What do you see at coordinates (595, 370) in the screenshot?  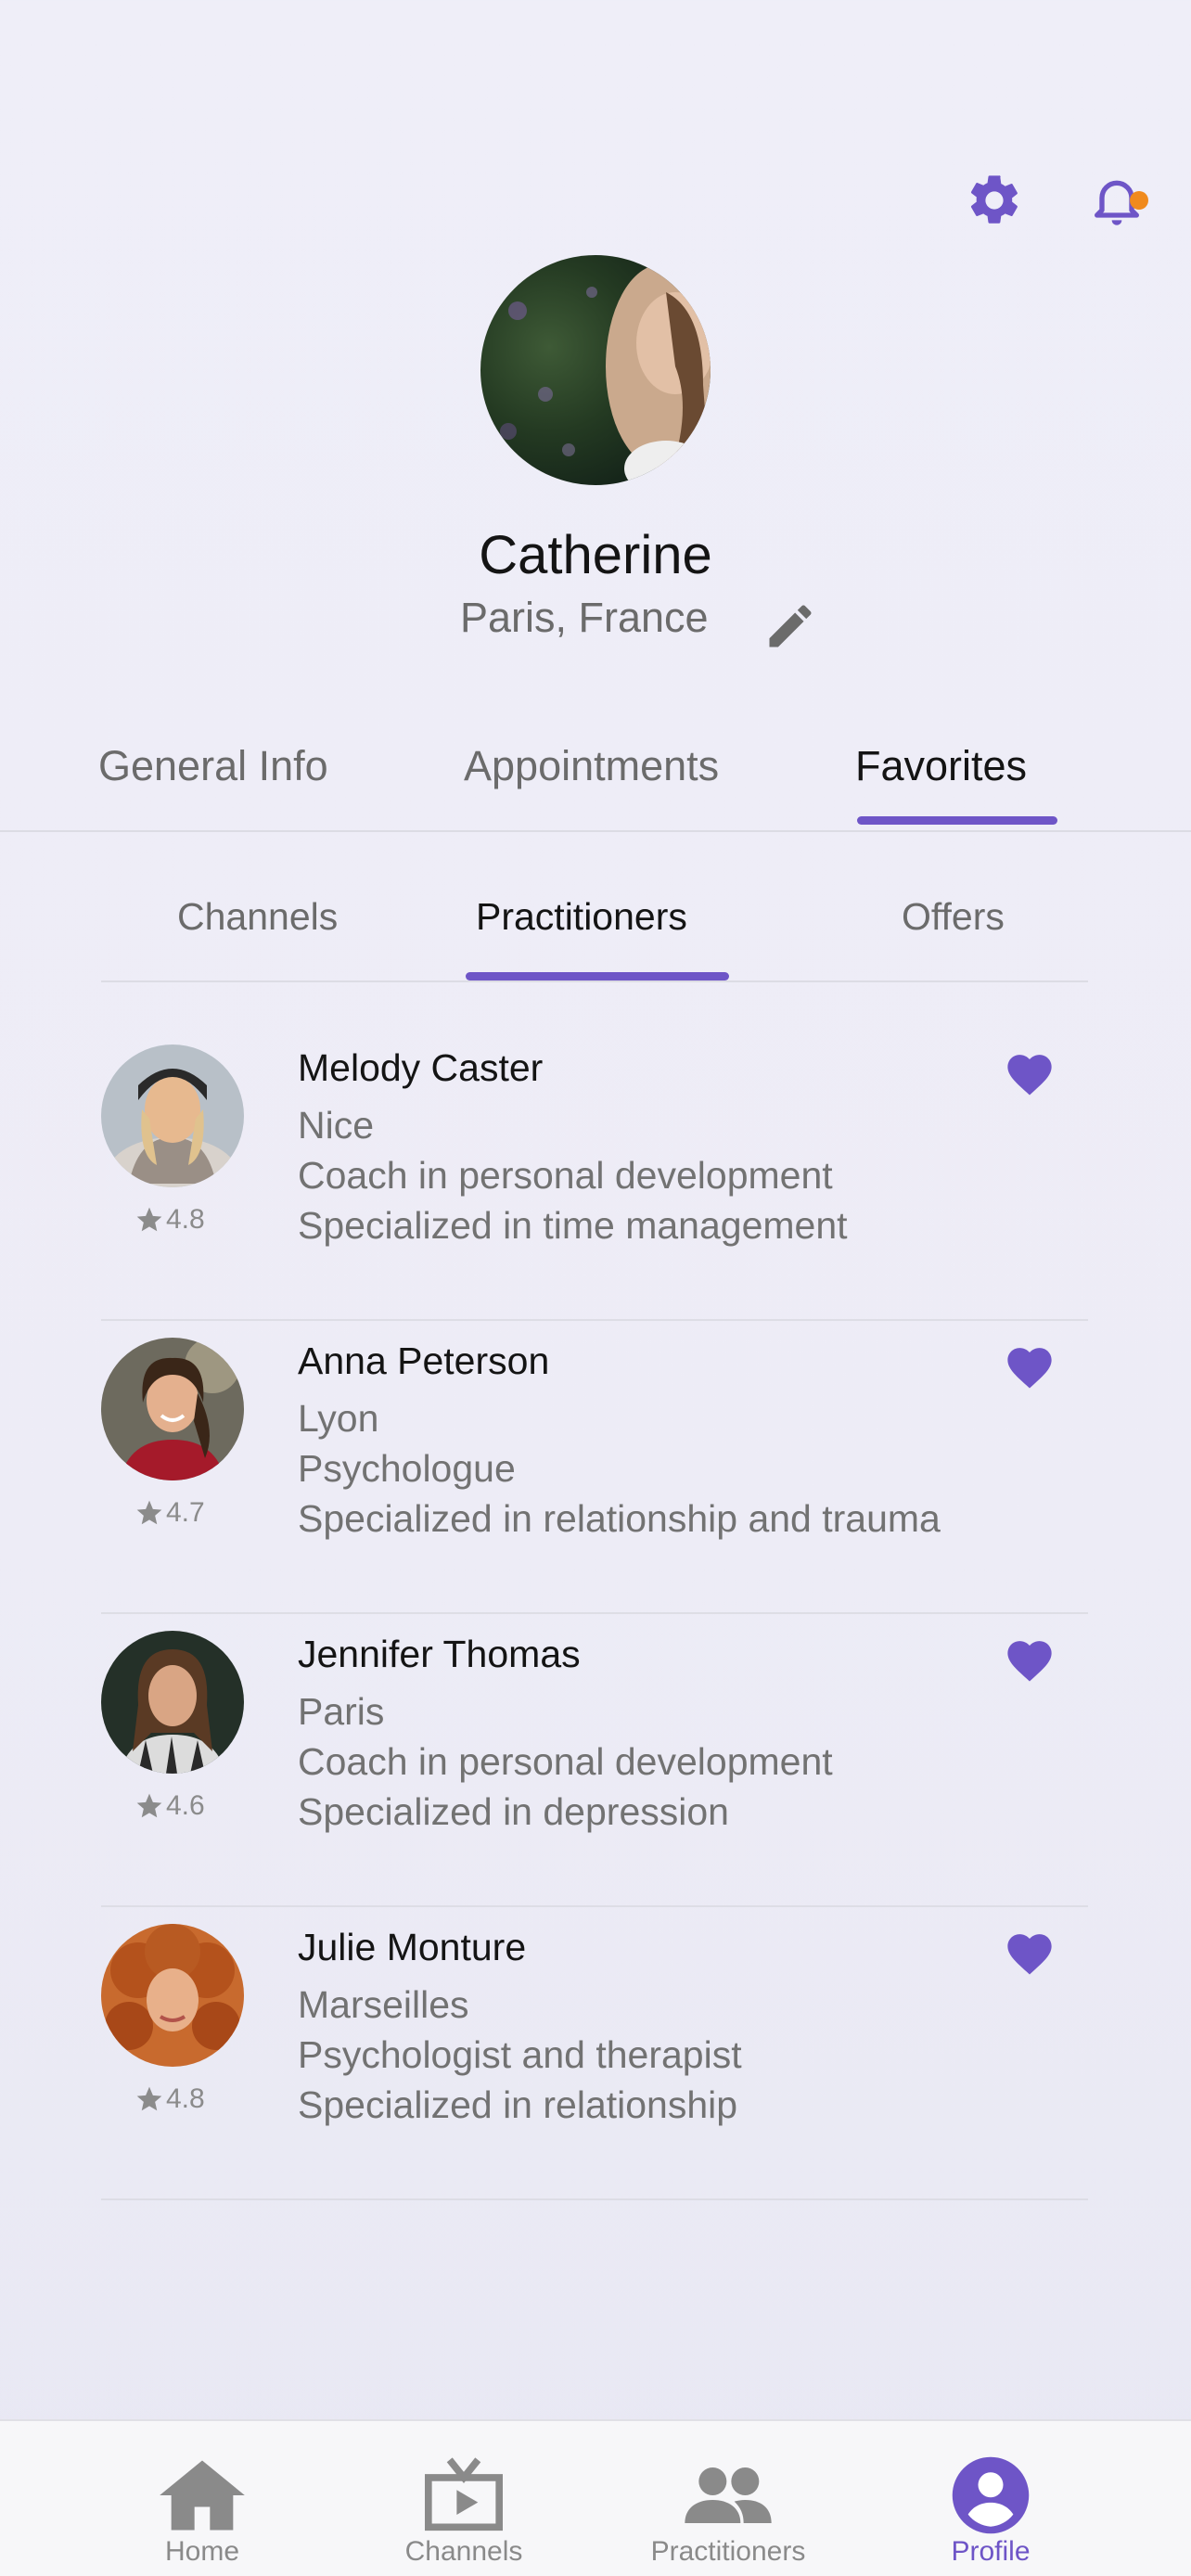 I see `profile-avatar` at bounding box center [595, 370].